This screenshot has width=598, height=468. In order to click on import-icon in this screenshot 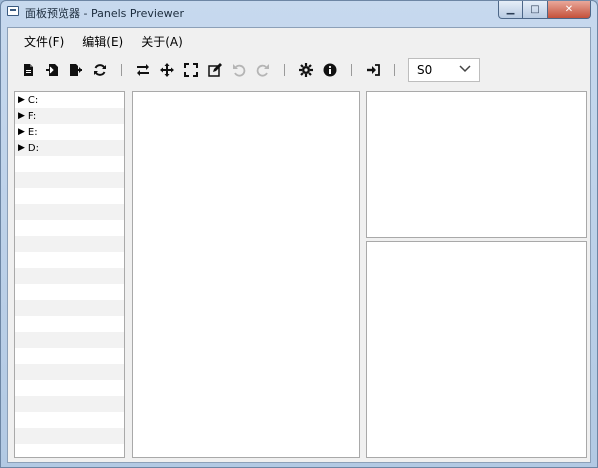, I will do `click(52, 70)`.